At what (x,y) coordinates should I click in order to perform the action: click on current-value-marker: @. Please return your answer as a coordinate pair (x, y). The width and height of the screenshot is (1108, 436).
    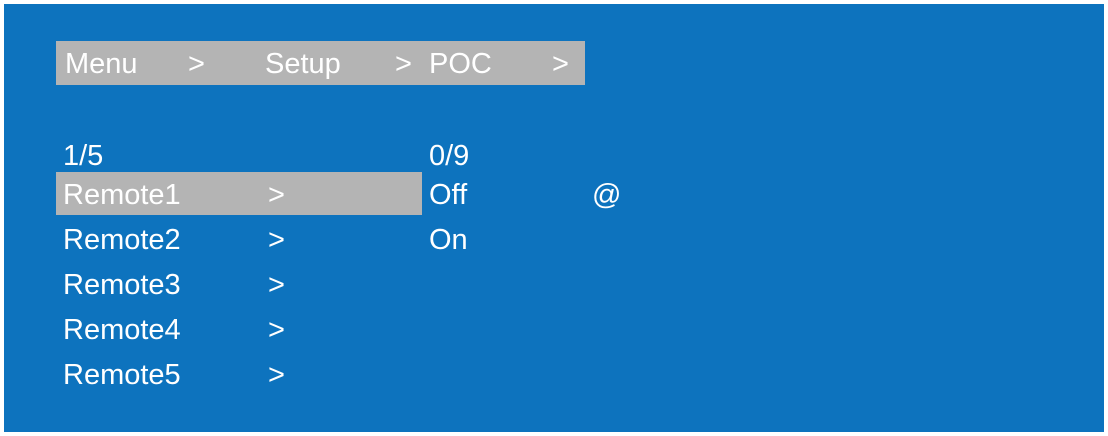
    Looking at the image, I should click on (607, 195).